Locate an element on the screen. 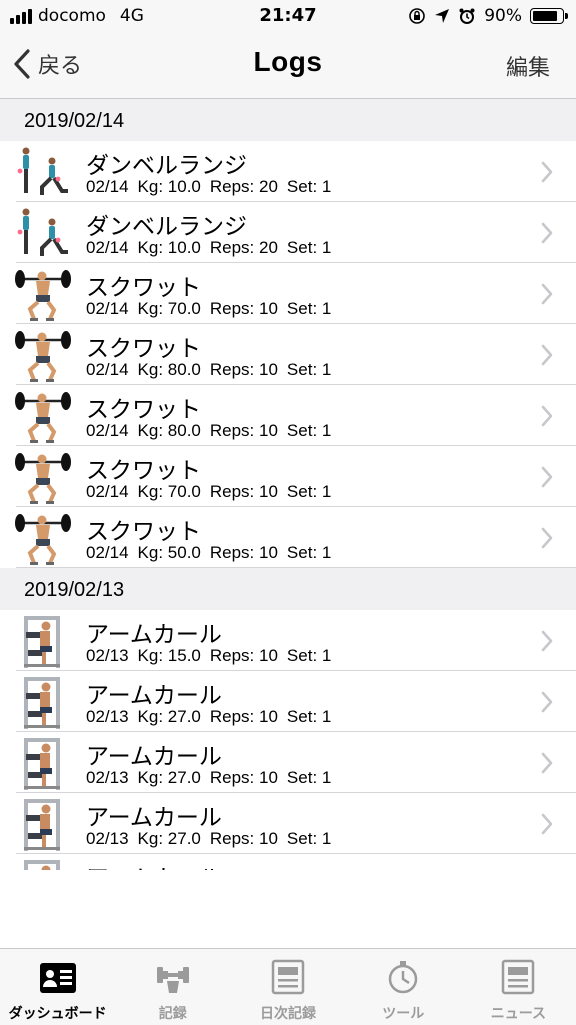 This screenshot has width=576, height=1025. log-row: アームカール is located at coordinates (288, 862).